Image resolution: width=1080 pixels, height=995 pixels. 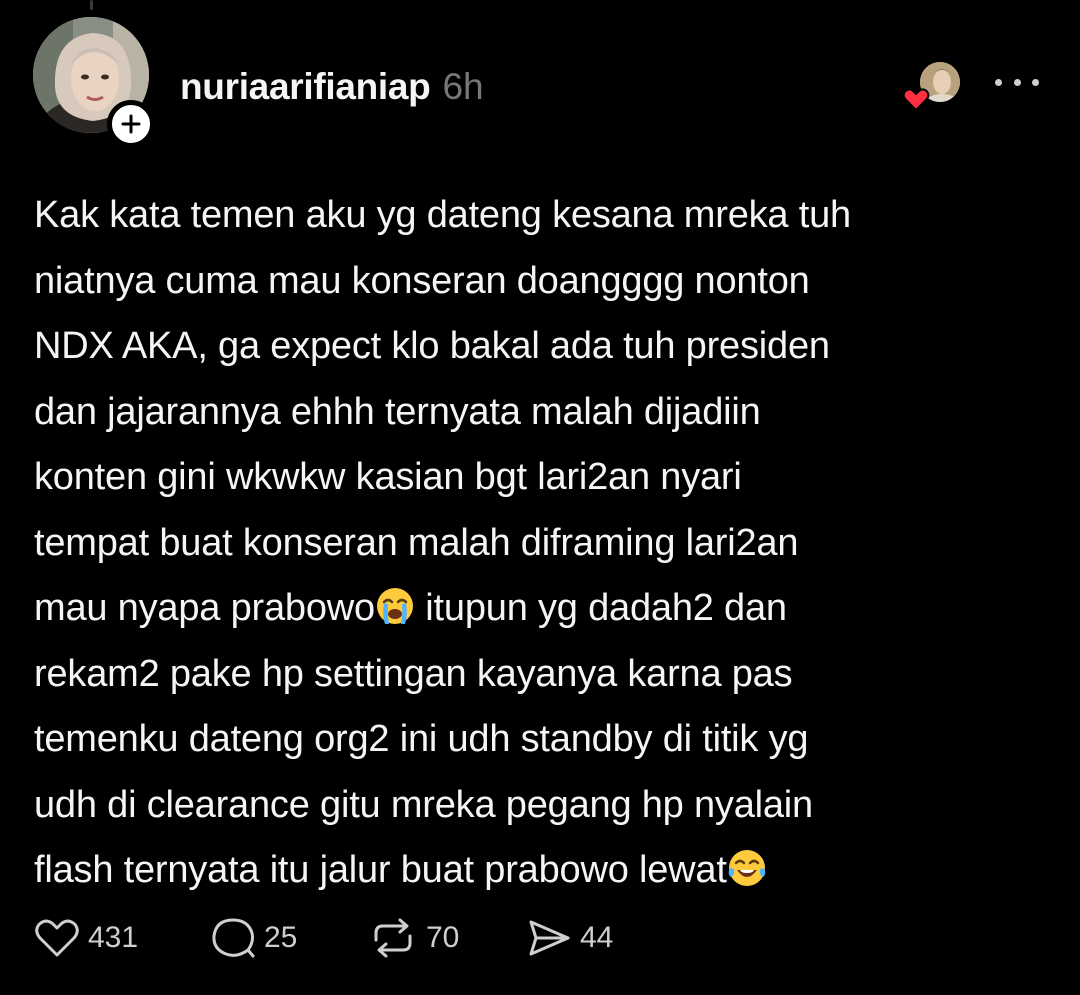 I want to click on like-button: 431, so click(x=122, y=938).